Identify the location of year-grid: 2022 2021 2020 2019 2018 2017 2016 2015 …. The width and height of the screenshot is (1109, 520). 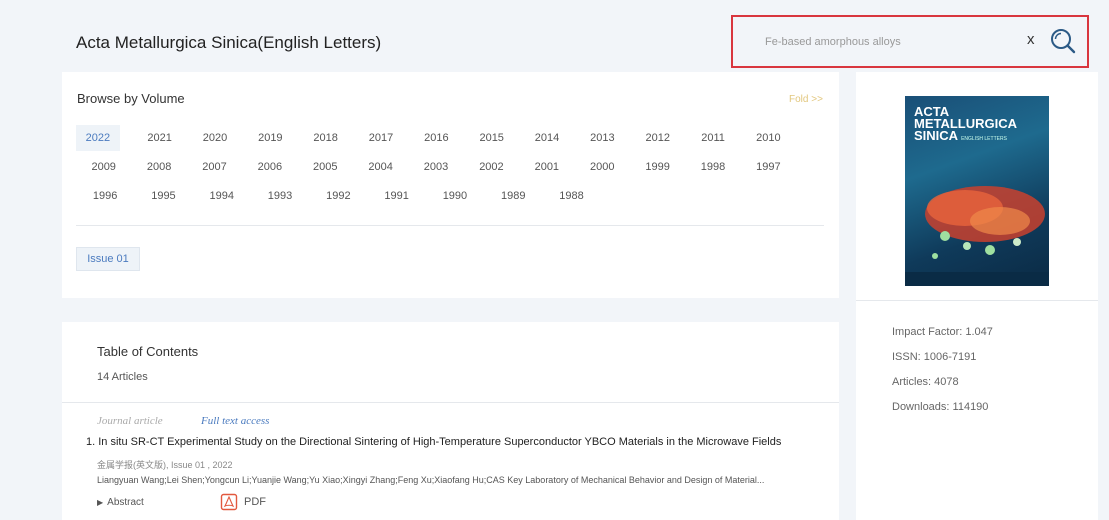
(436, 168).